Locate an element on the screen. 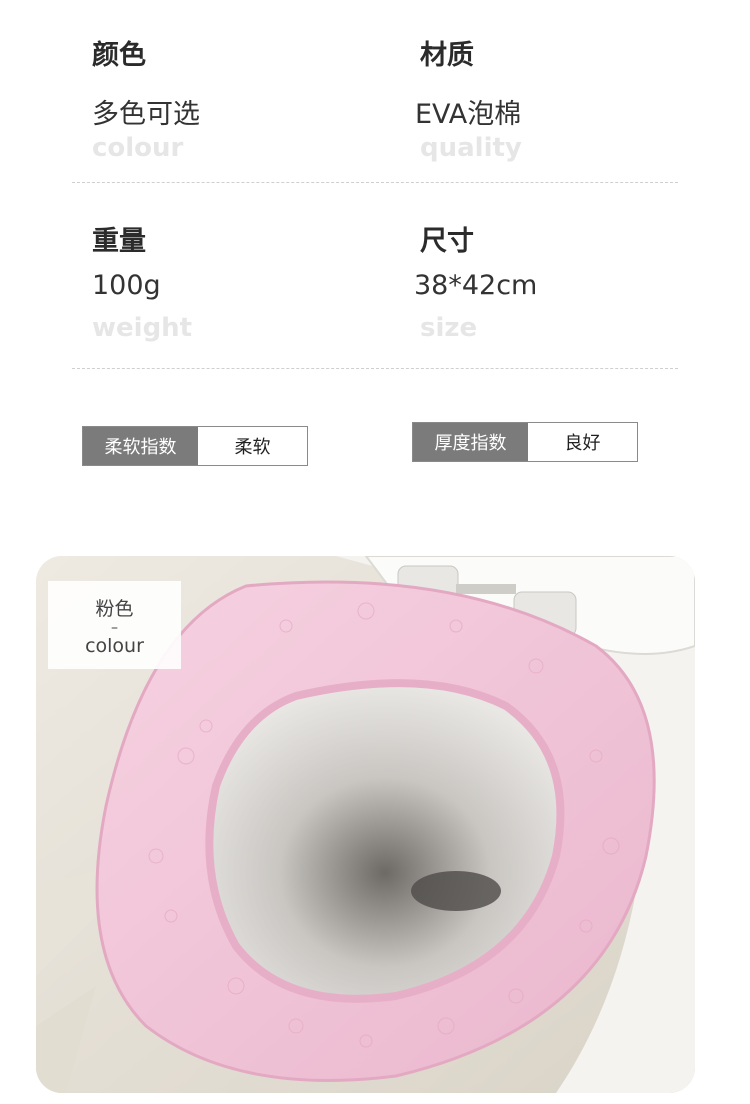 Image resolution: width=750 pixels, height=1104 pixels. spec-size: 尺寸 38*42cm size is located at coordinates (475, 281).